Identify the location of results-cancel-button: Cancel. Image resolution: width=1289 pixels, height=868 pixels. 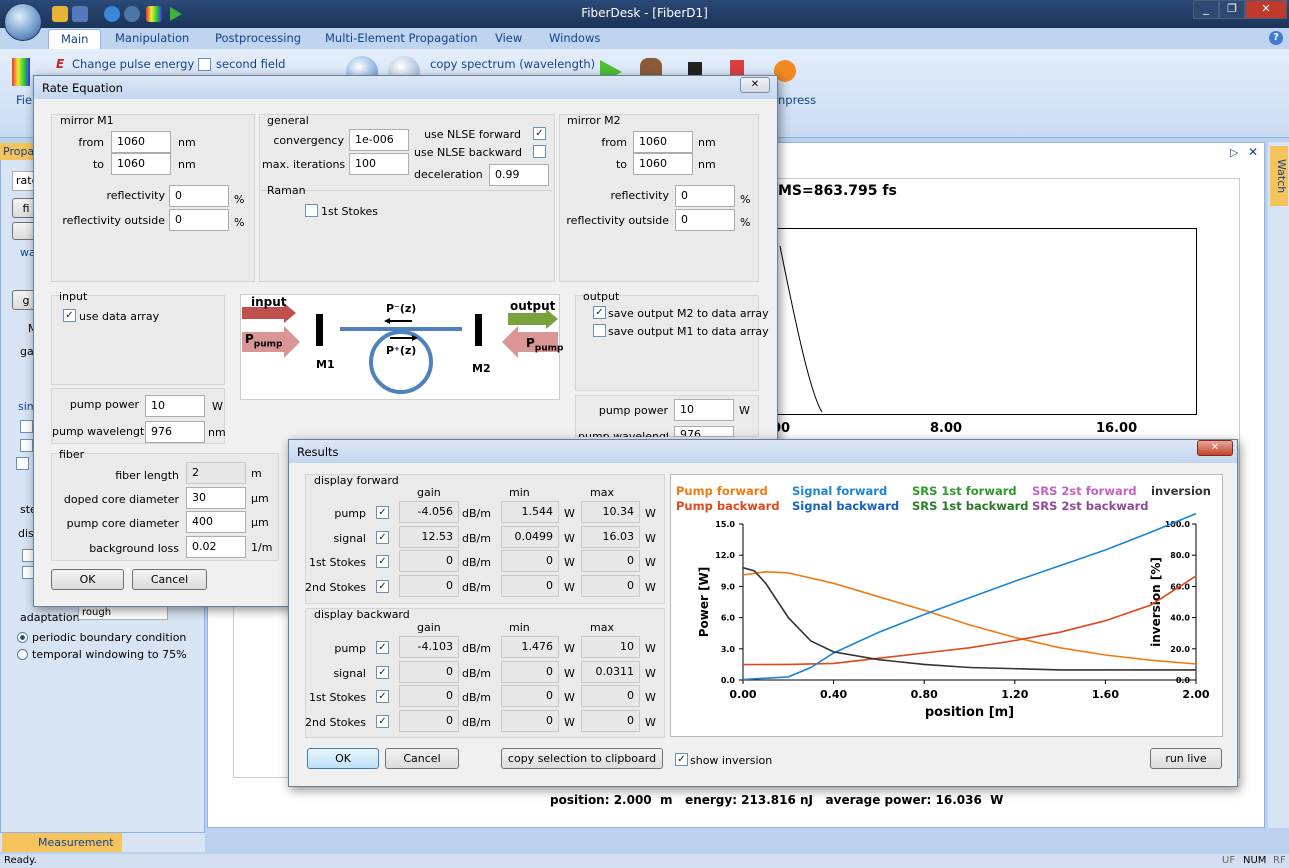
(422, 758).